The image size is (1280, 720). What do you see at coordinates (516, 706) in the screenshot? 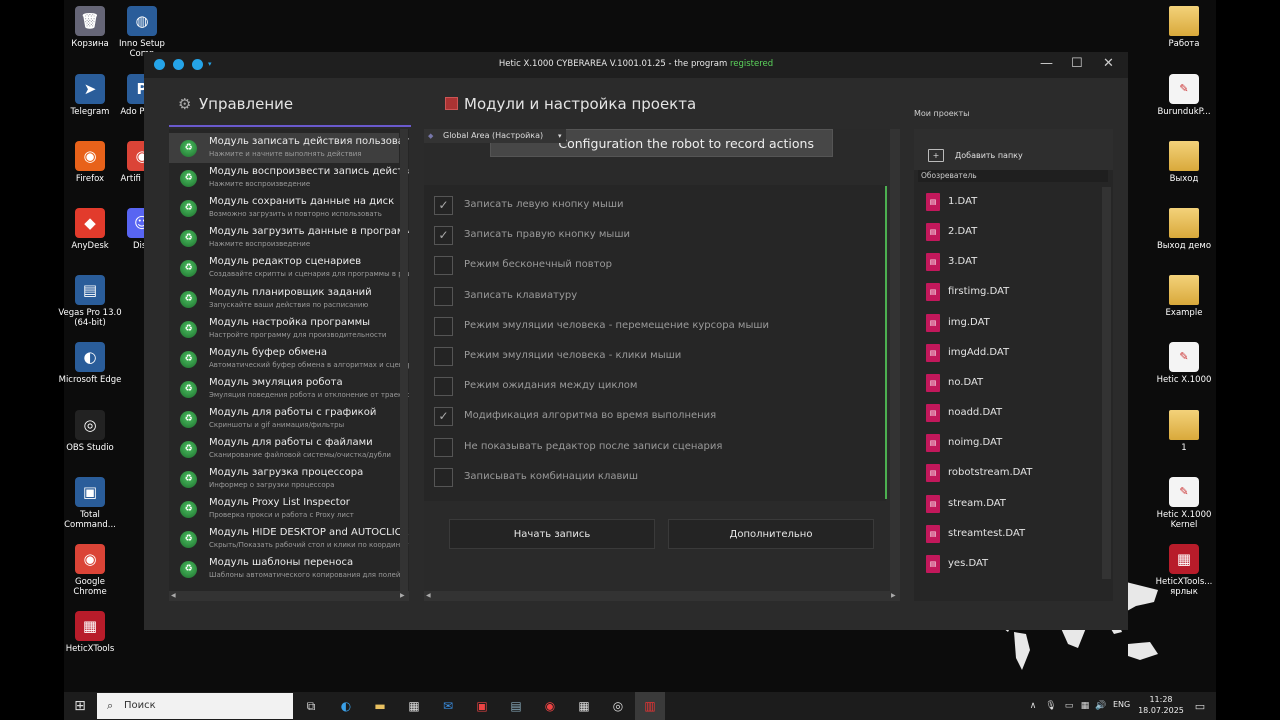
I see `floppy-taskbar-icon: ▤` at bounding box center [516, 706].